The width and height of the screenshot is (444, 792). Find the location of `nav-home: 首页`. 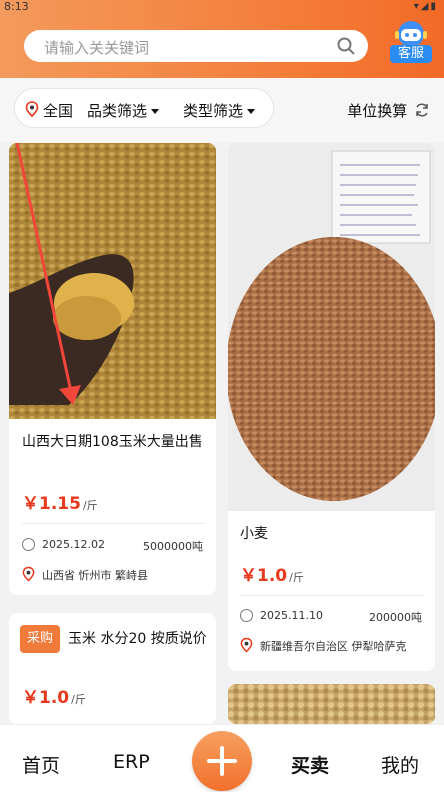

nav-home: 首页 is located at coordinates (41, 764).